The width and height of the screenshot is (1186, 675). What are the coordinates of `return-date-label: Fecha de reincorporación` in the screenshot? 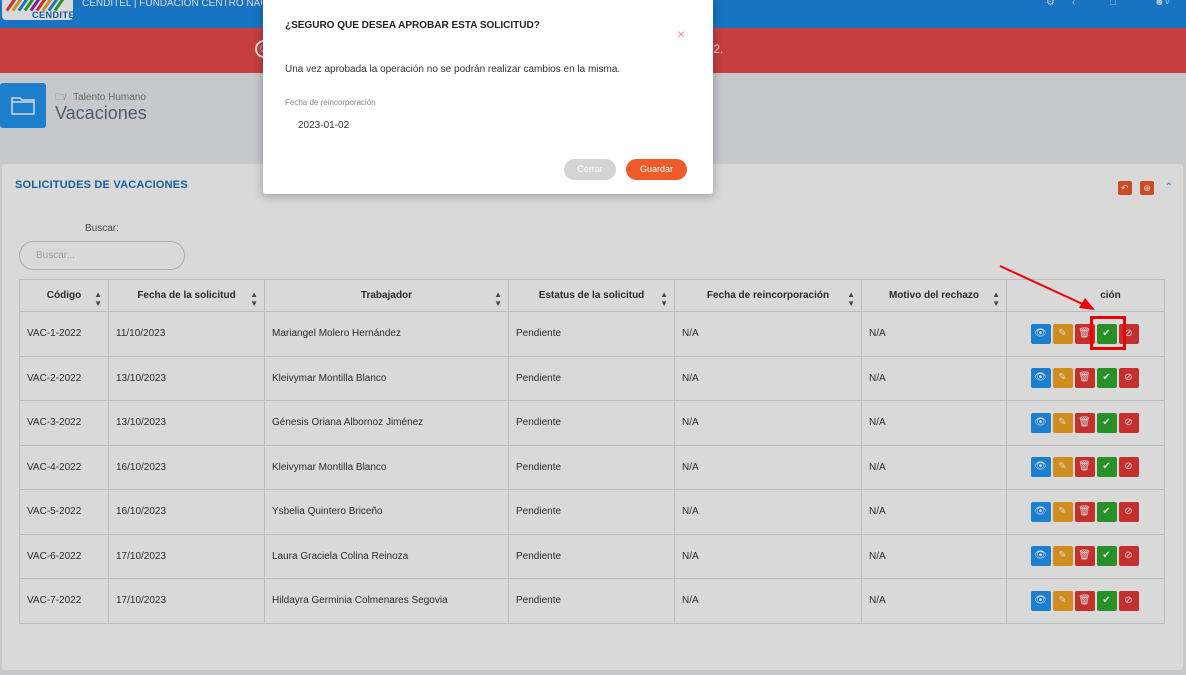 It's located at (330, 102).